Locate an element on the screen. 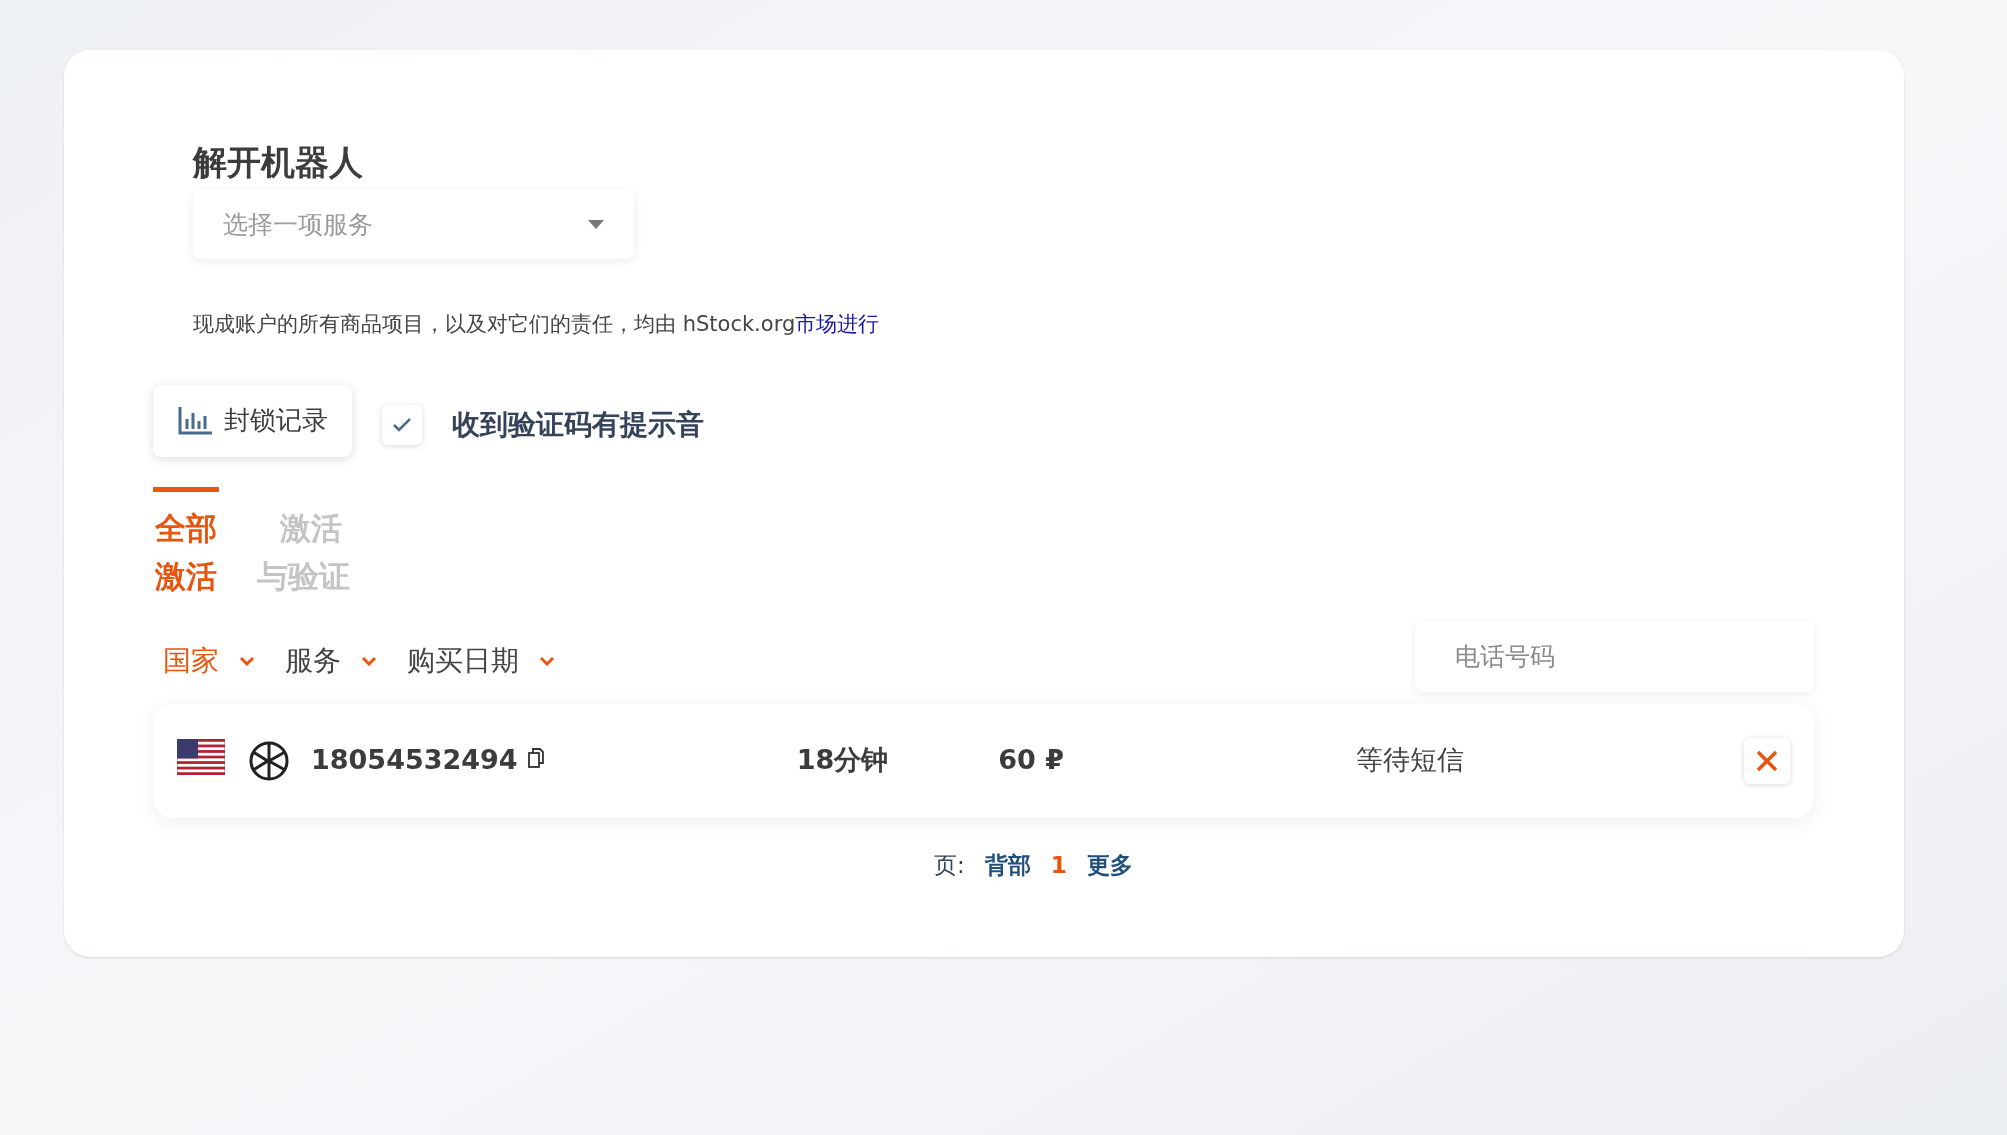  copy-icon is located at coordinates (535, 757).